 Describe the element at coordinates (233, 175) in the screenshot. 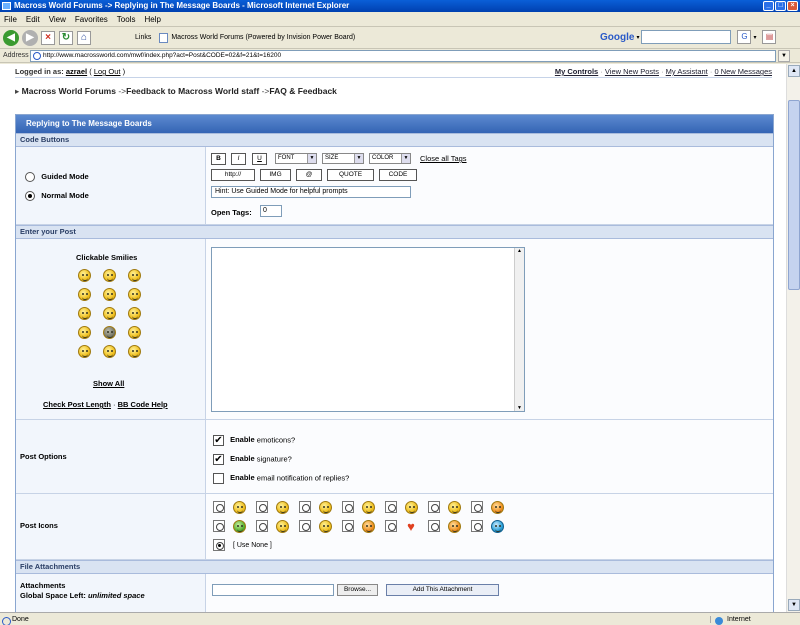

I see `http-button: http://` at that location.